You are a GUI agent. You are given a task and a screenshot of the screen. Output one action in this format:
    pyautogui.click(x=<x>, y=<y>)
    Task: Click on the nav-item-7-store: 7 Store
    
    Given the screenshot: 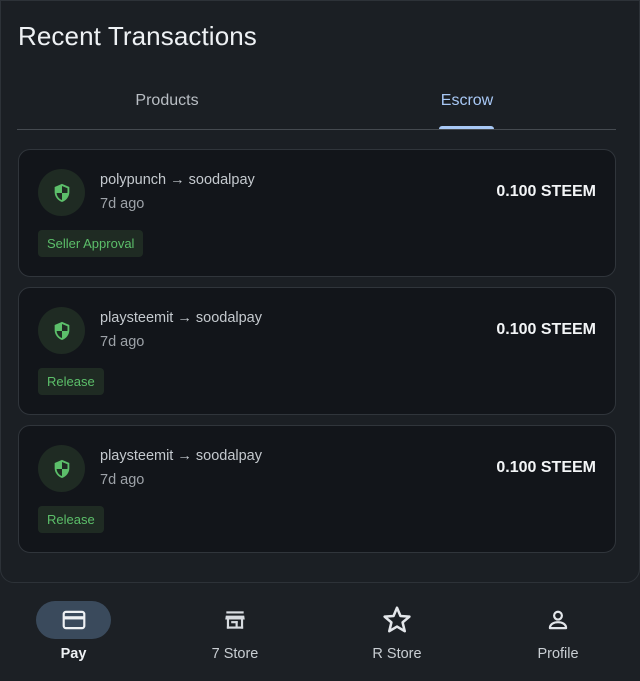 What is the action you would take?
    pyautogui.click(x=235, y=633)
    